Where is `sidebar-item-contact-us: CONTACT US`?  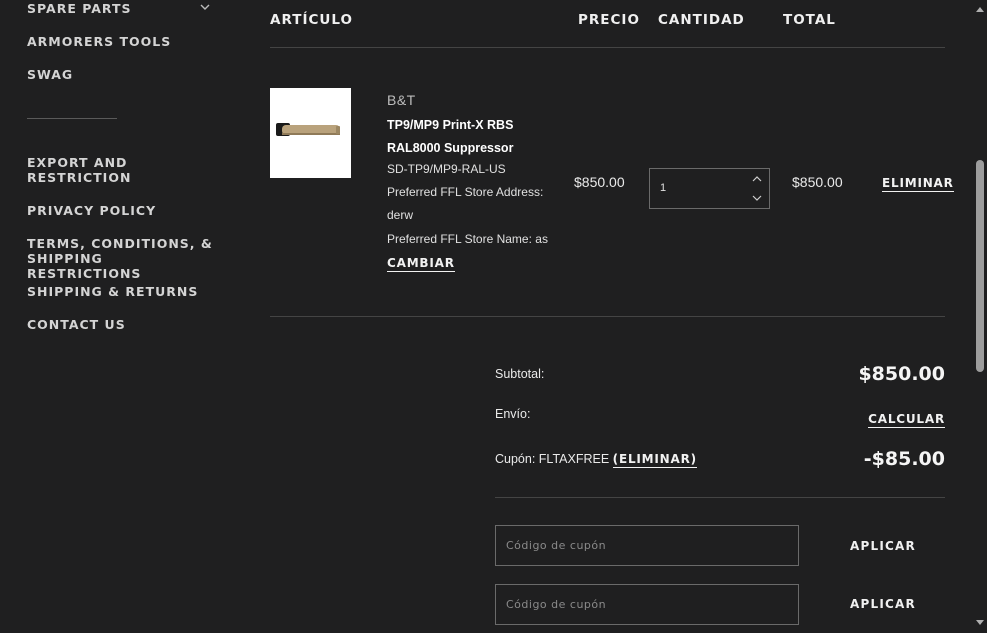 sidebar-item-contact-us: CONTACT US is located at coordinates (76, 324).